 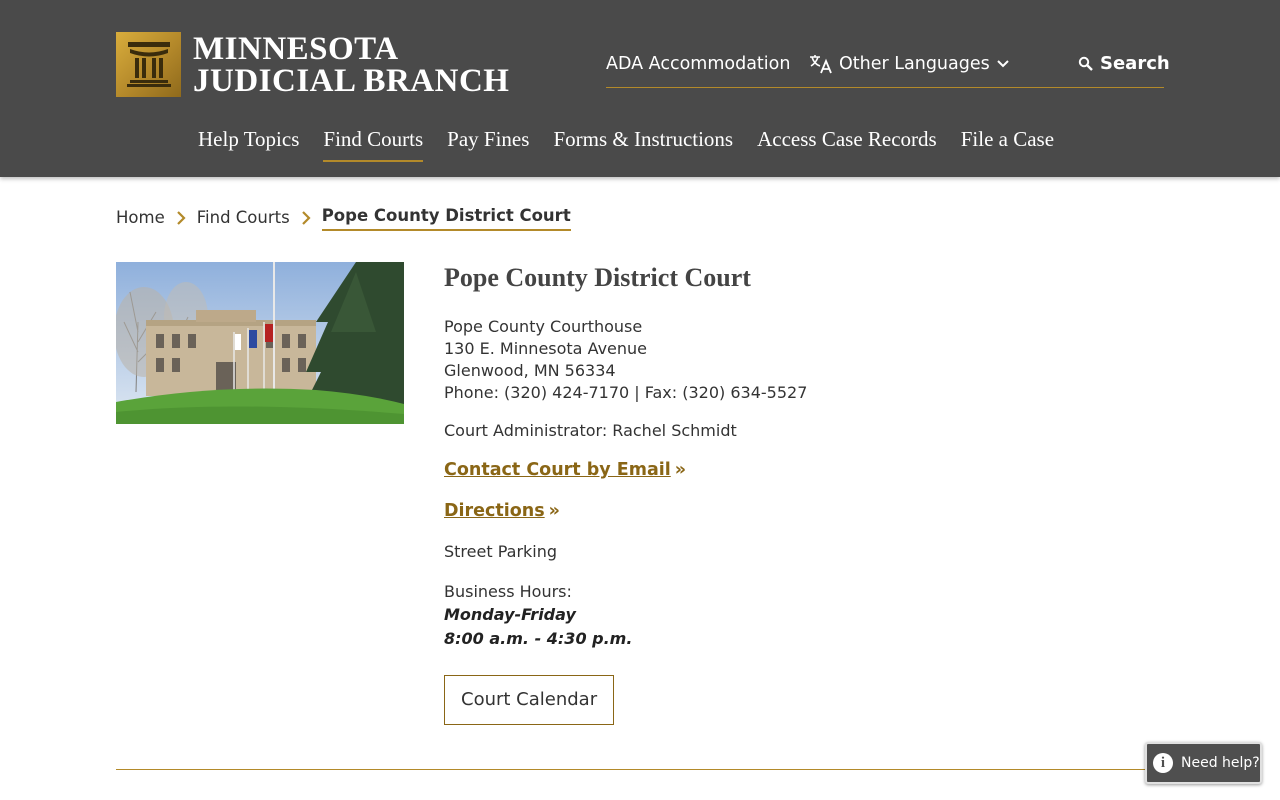 I want to click on need-help-button: i Need help?, so click(x=1203, y=763).